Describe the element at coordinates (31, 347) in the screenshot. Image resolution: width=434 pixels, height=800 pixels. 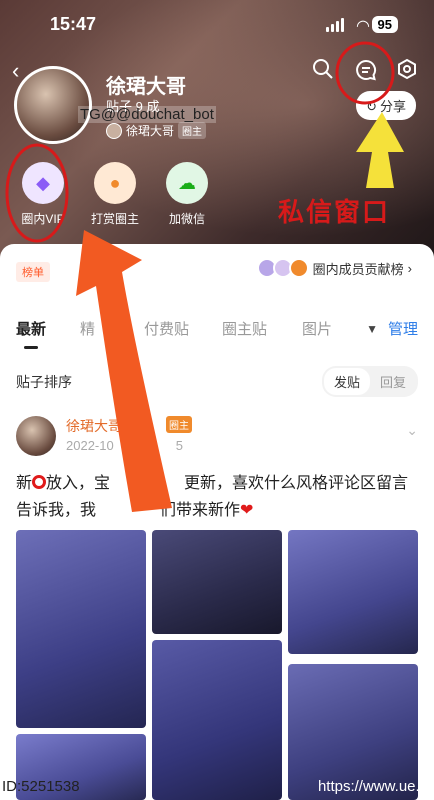
I see `tab-indicator` at that location.